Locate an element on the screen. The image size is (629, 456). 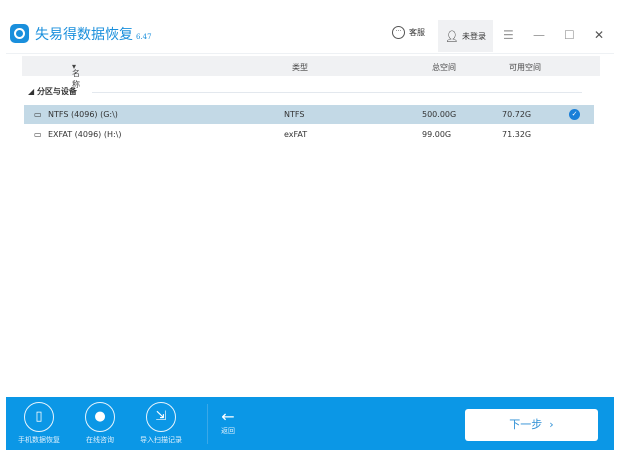
service-button: ··· 客服 is located at coordinates (408, 32).